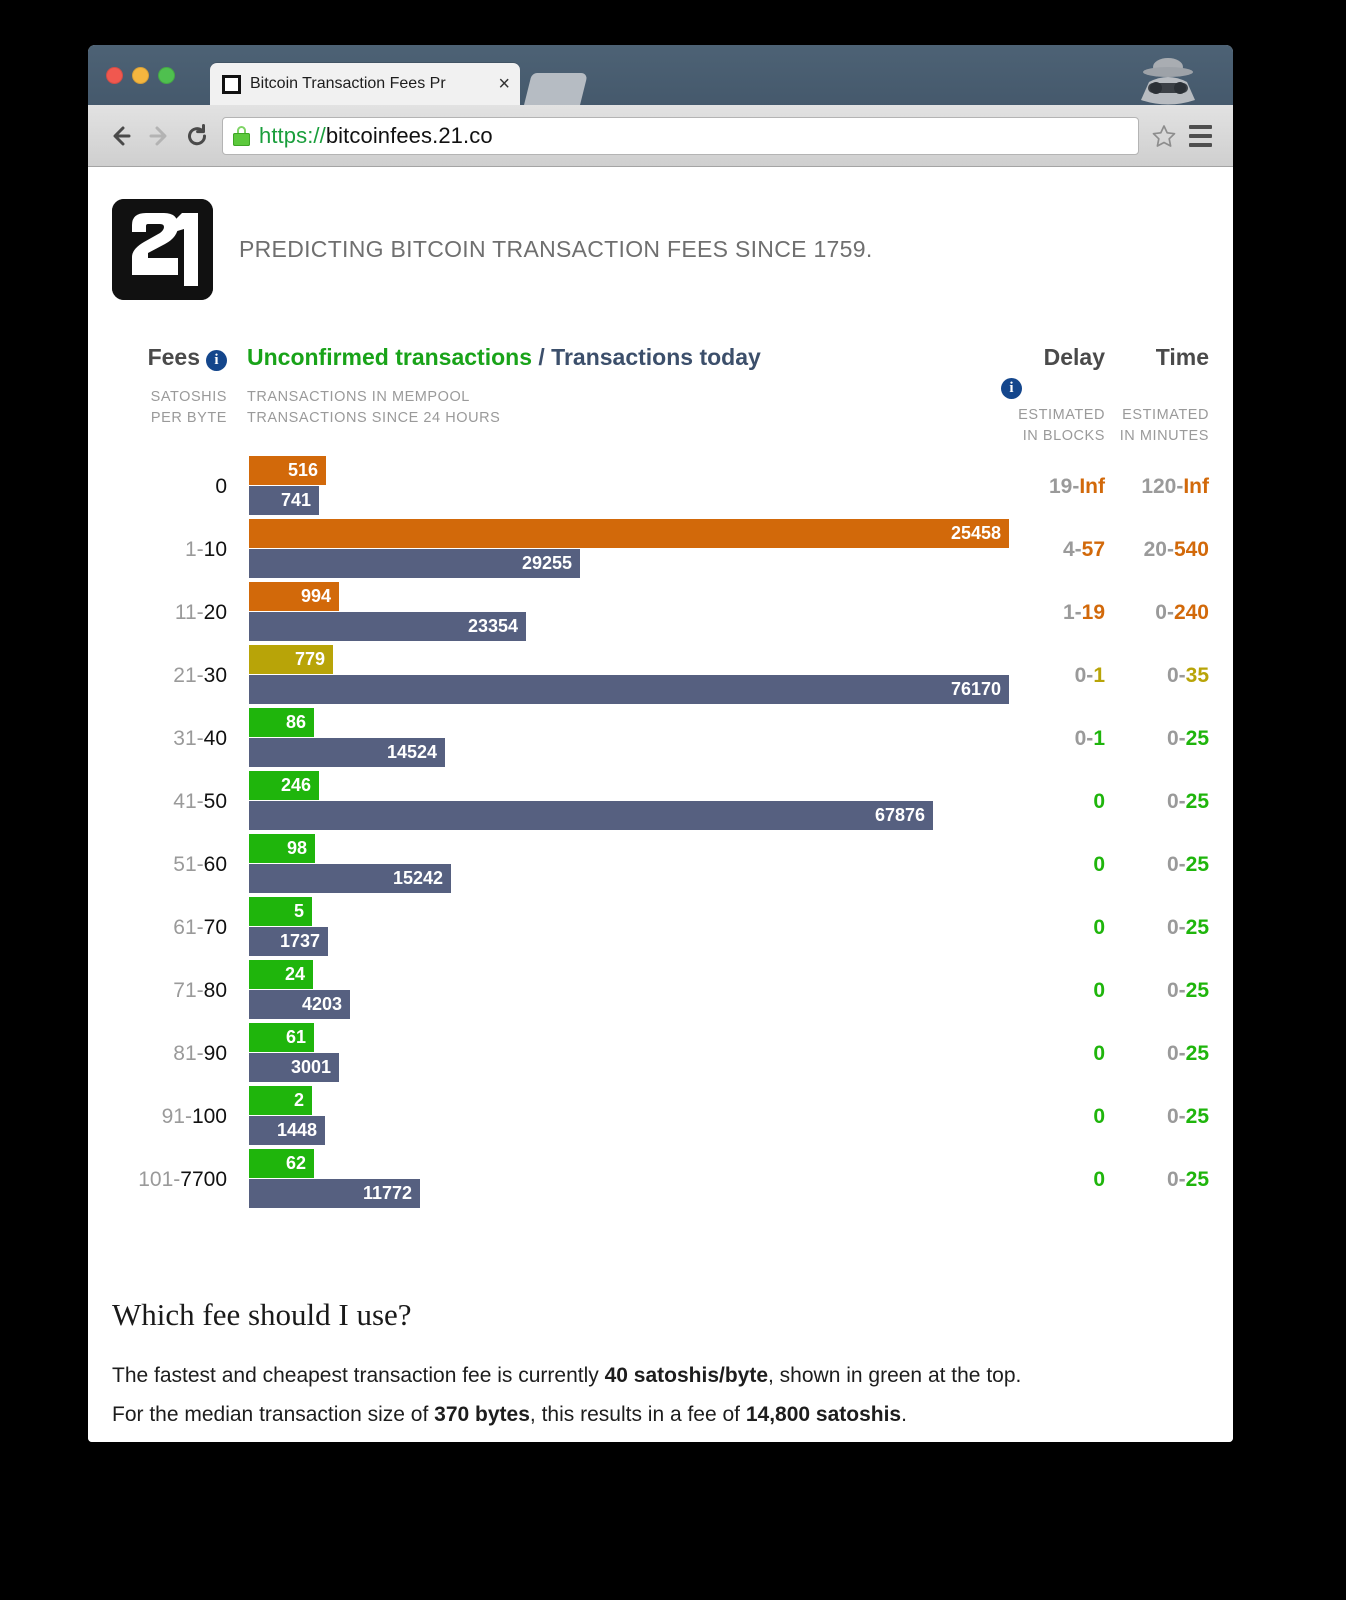 Image resolution: width=1346 pixels, height=1600 pixels. I want to click on daily-bar: 76170, so click(629, 689).